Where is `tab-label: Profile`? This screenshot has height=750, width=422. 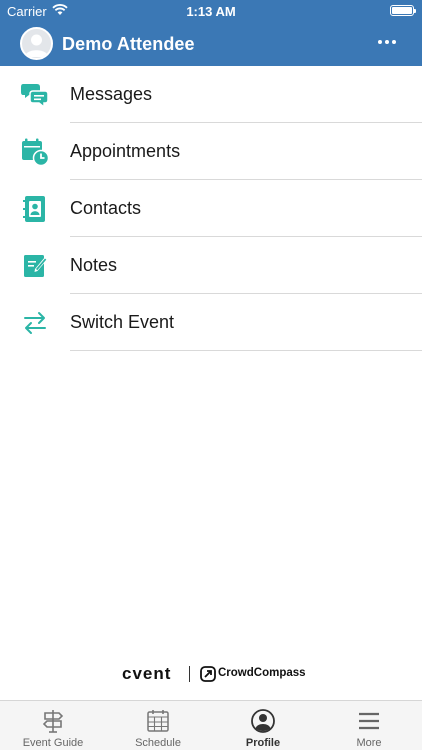
tab-label: Profile is located at coordinates (263, 743).